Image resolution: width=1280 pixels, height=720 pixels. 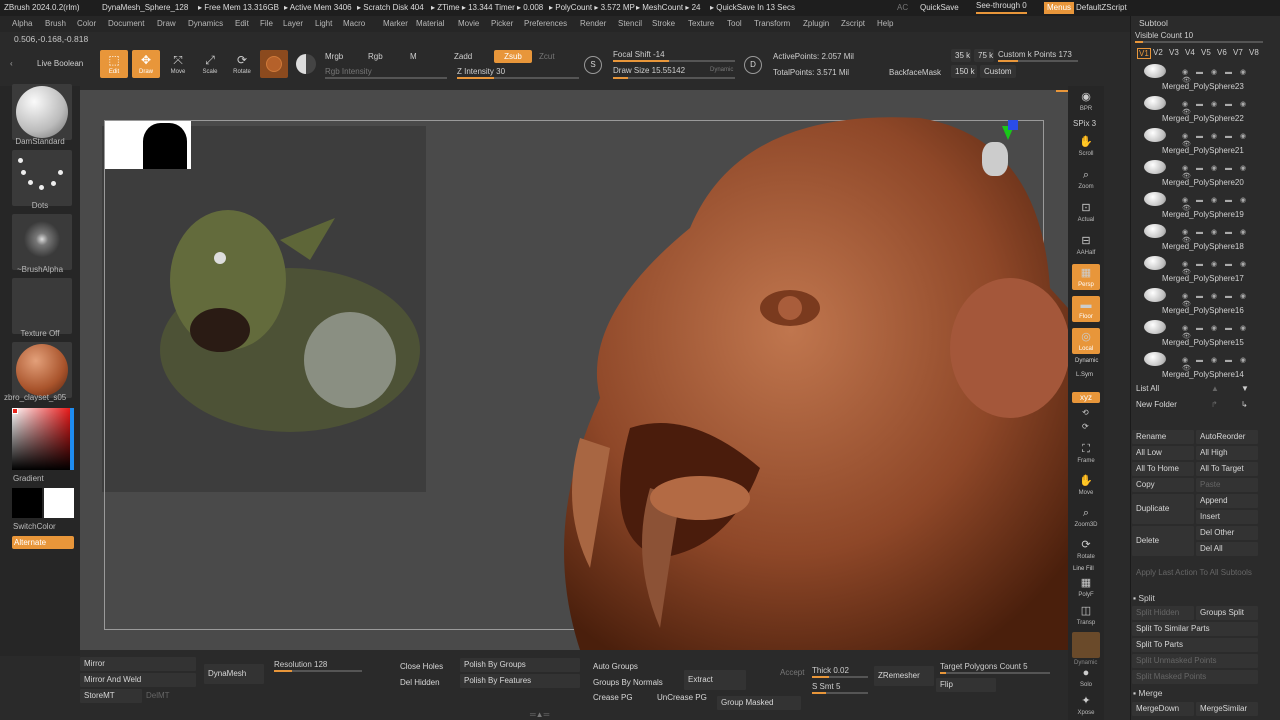 What do you see at coordinates (1227, 485) in the screenshot?
I see `paste-button: Paste` at bounding box center [1227, 485].